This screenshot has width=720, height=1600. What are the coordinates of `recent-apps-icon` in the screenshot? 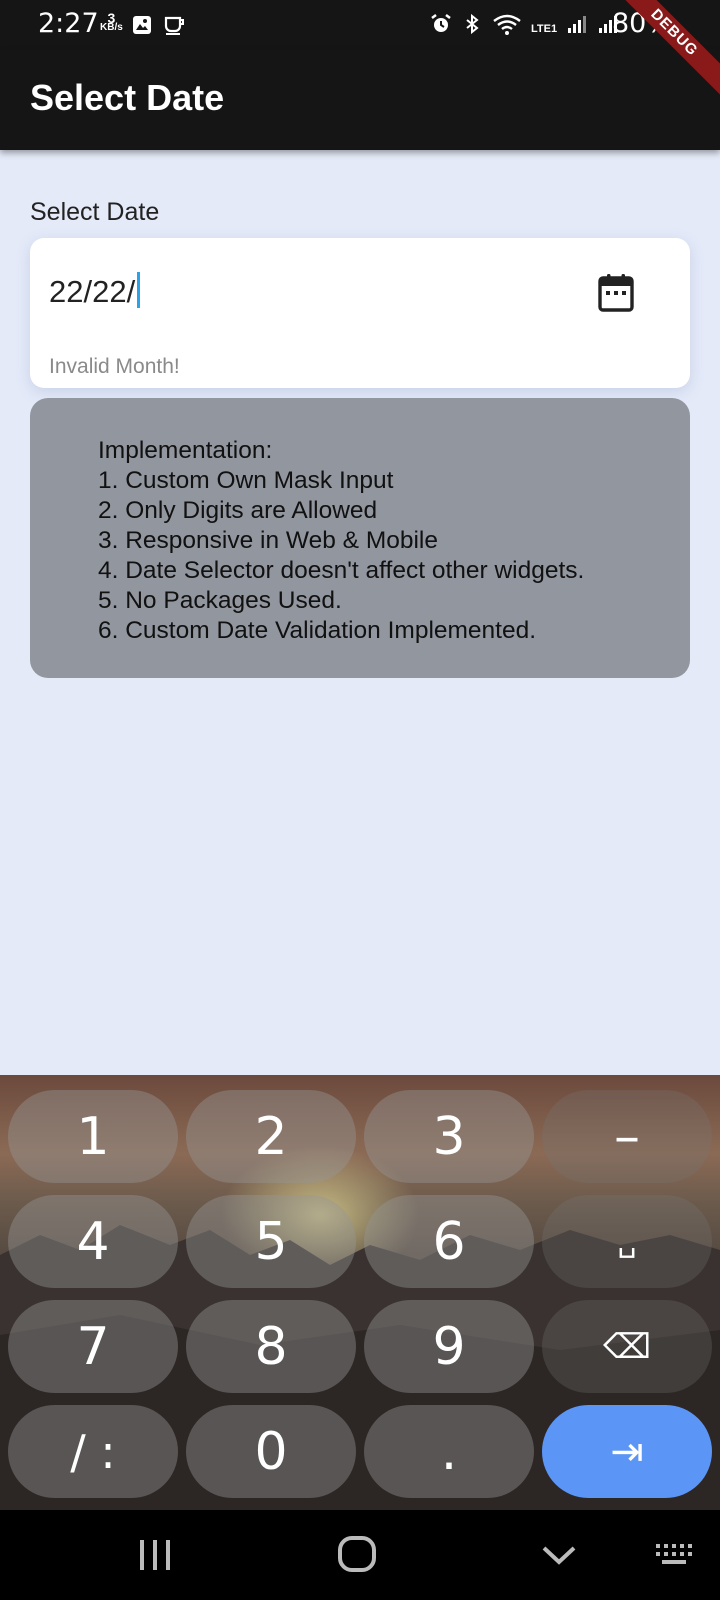 It's located at (155, 1555).